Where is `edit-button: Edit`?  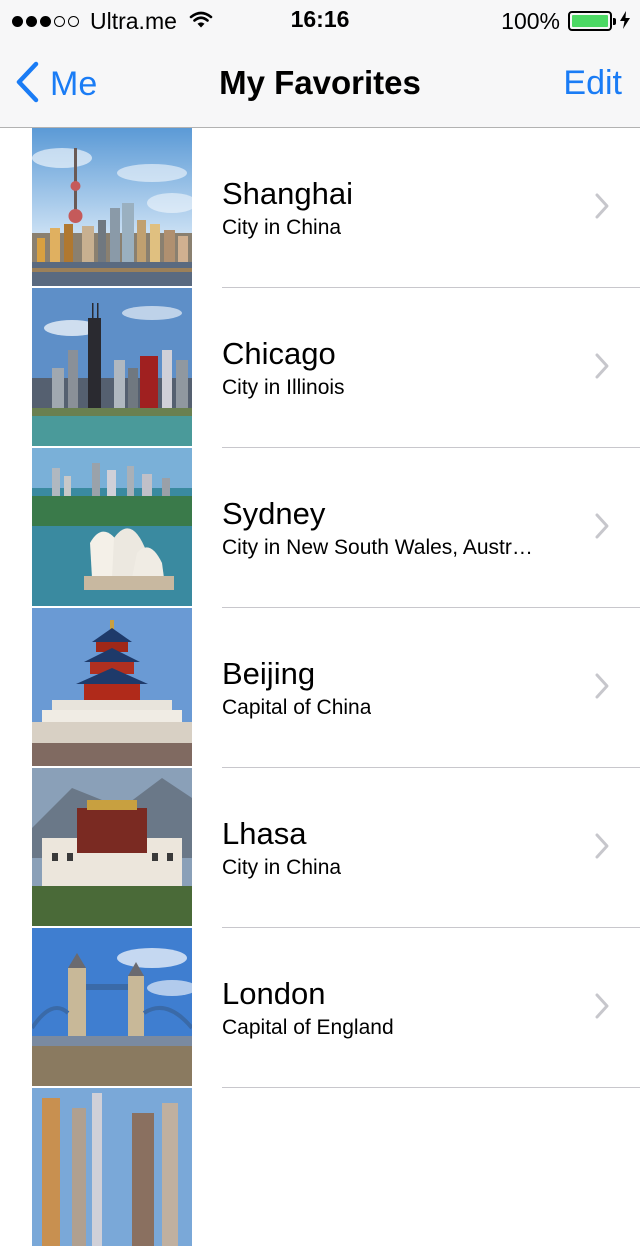
edit-button: Edit is located at coordinates (592, 83).